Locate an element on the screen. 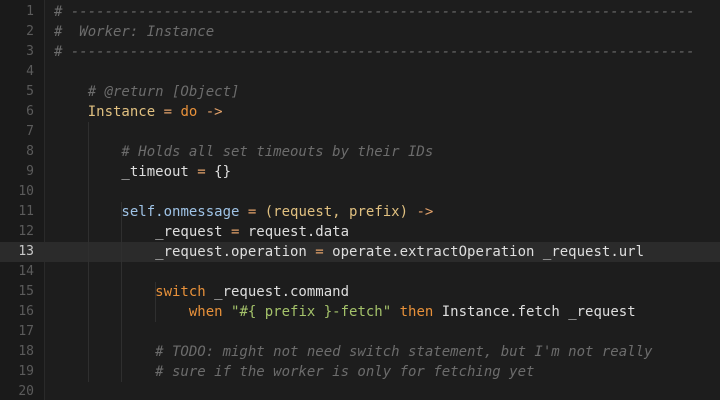 The image size is (720, 400). code-line: 6 Instance = do -> is located at coordinates (360, 112).